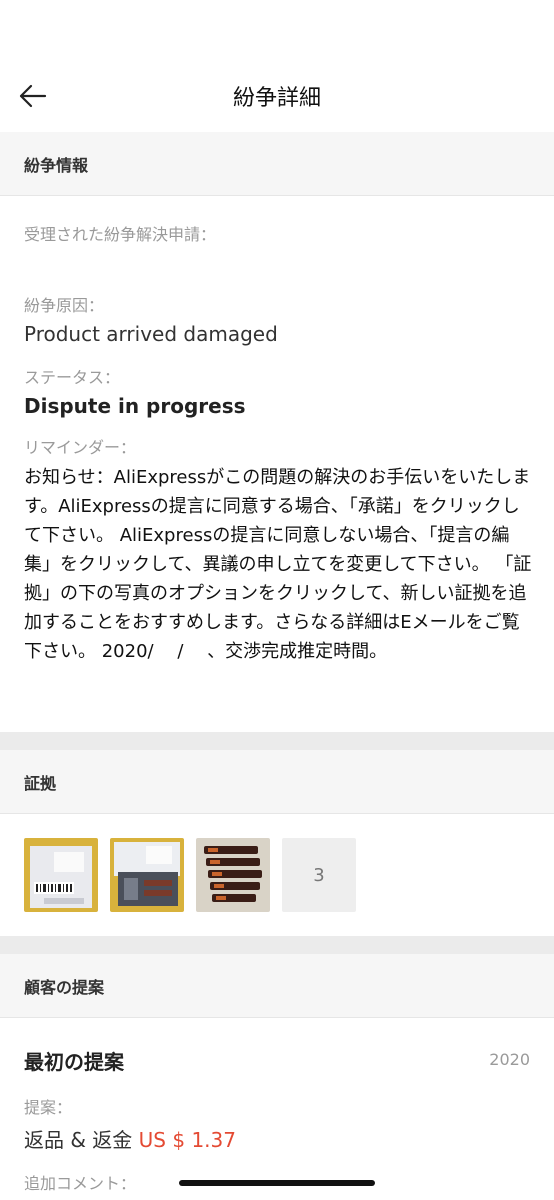  What do you see at coordinates (135, 406) in the screenshot?
I see `status-value: Dispute in progress` at bounding box center [135, 406].